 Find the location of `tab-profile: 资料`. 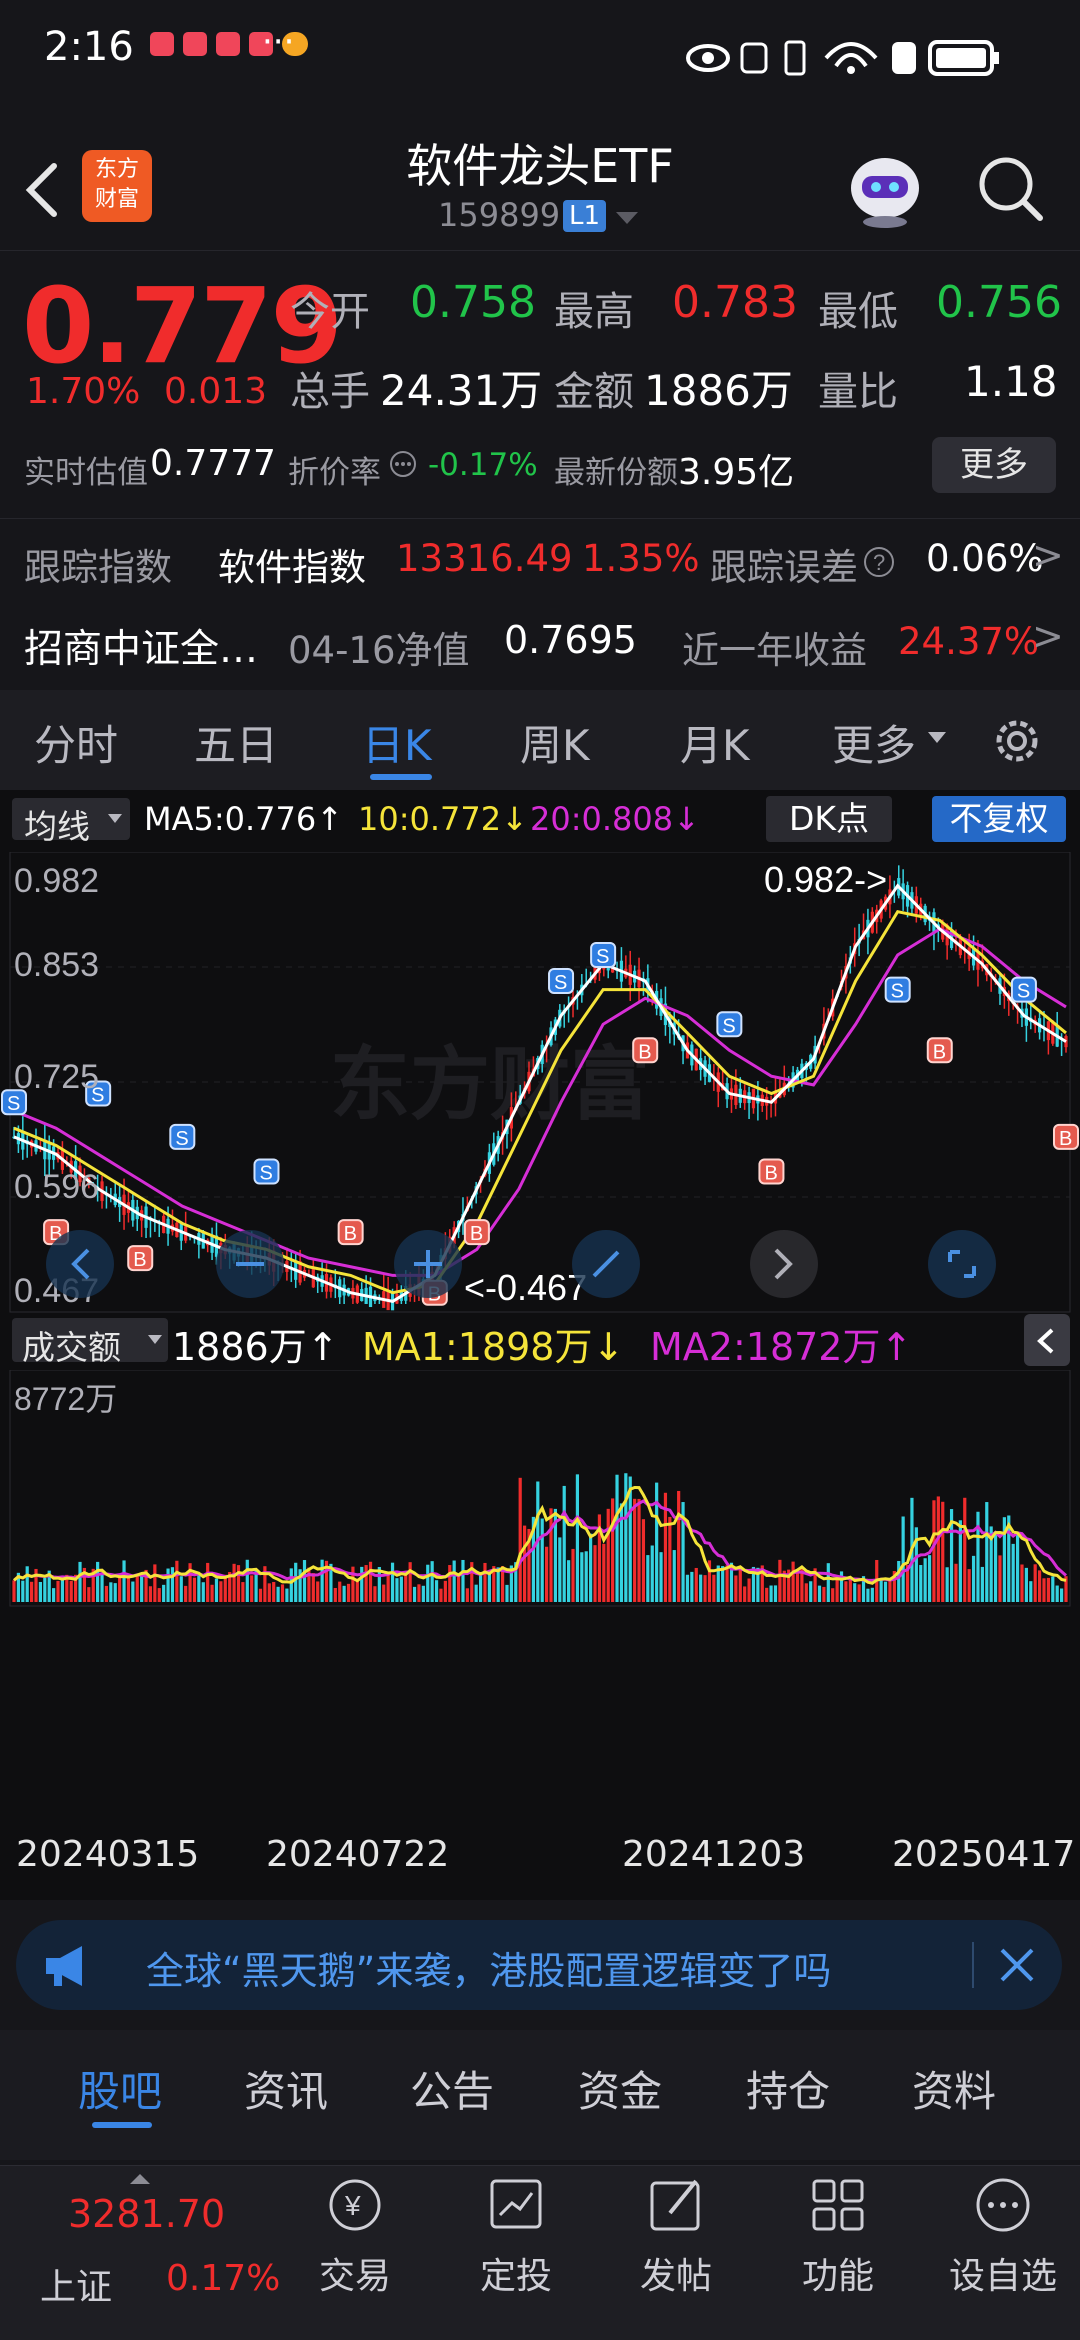

tab-profile: 资料 is located at coordinates (954, 2088).